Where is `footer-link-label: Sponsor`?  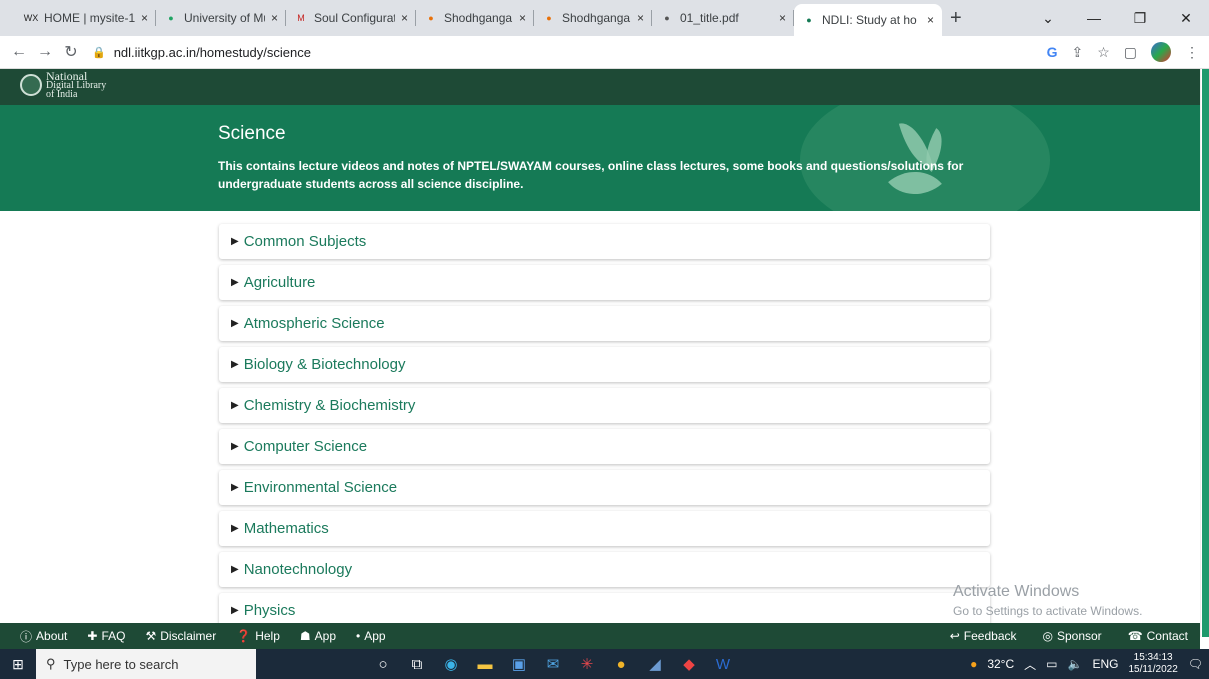 footer-link-label: Sponsor is located at coordinates (1079, 636).